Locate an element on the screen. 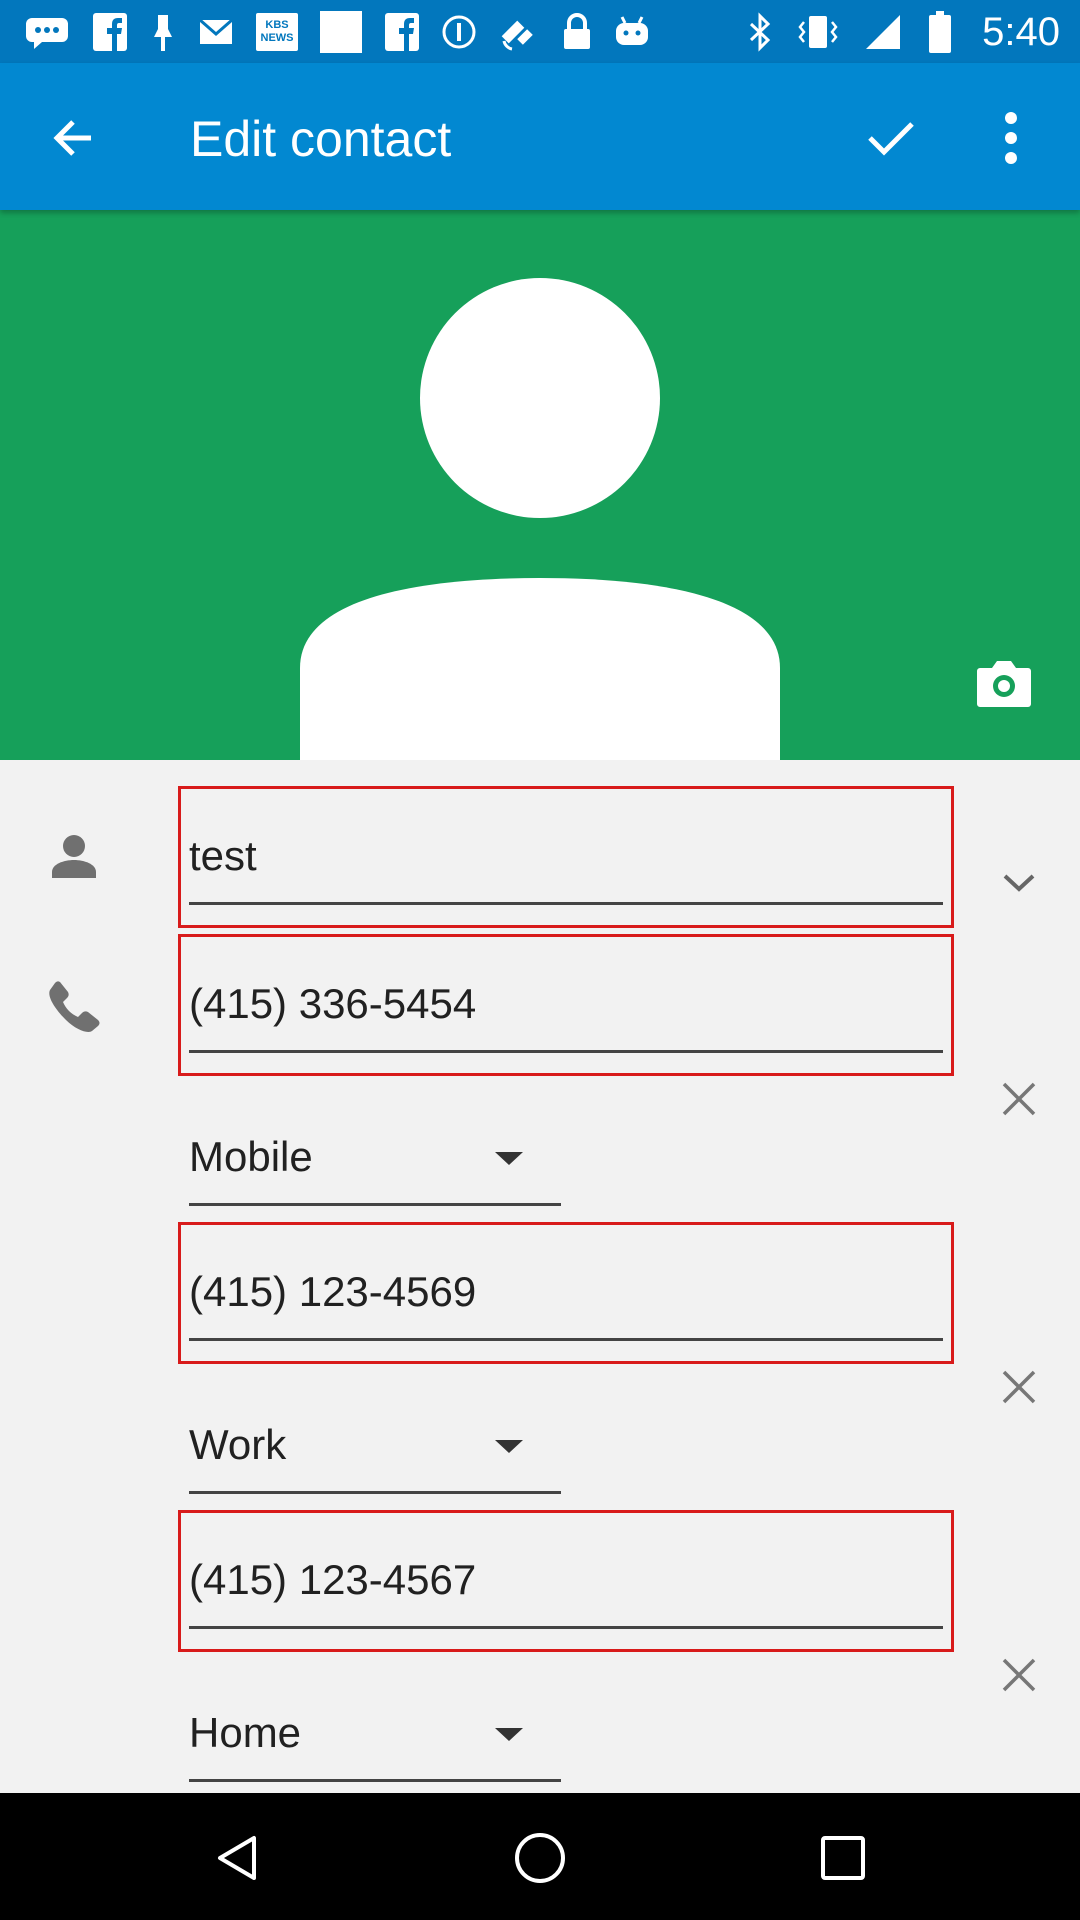  avatar-placeholder-icon is located at coordinates (540, 519).